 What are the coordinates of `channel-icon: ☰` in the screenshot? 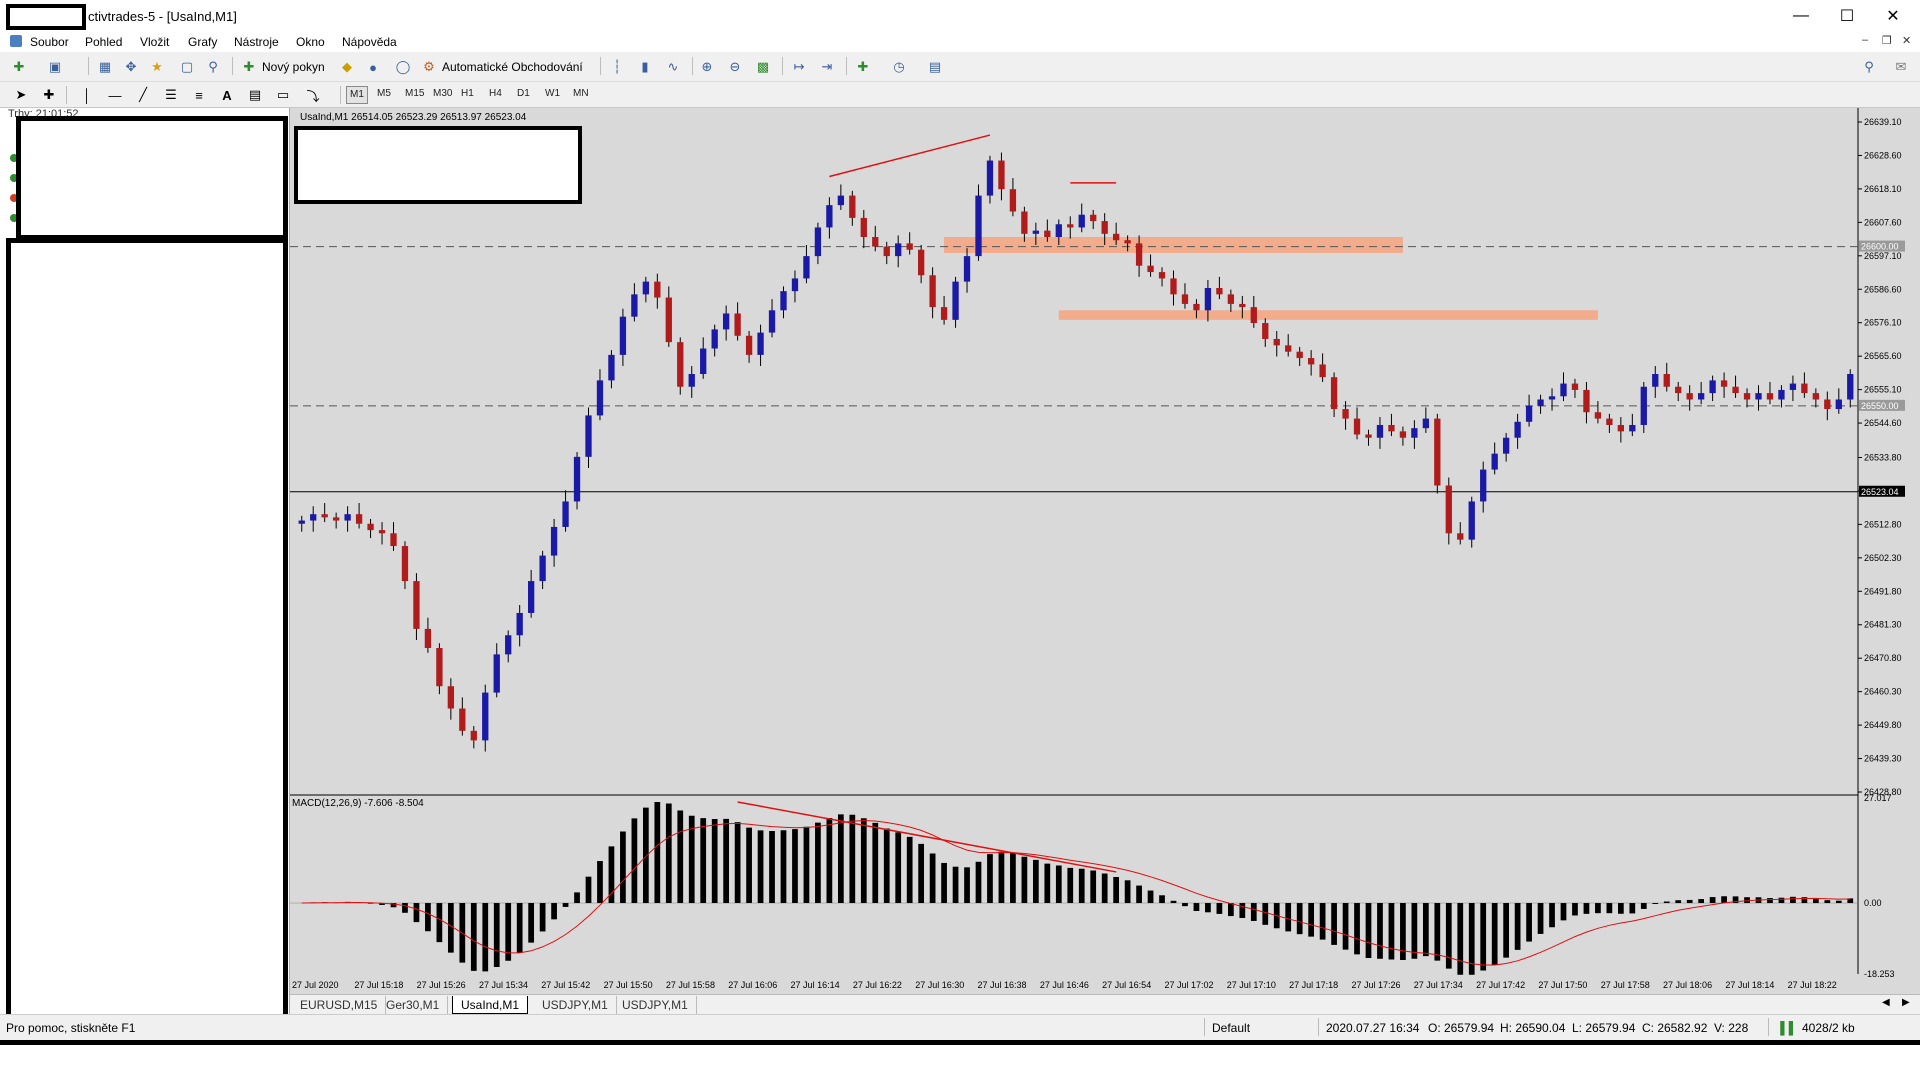 It's located at (171, 95).